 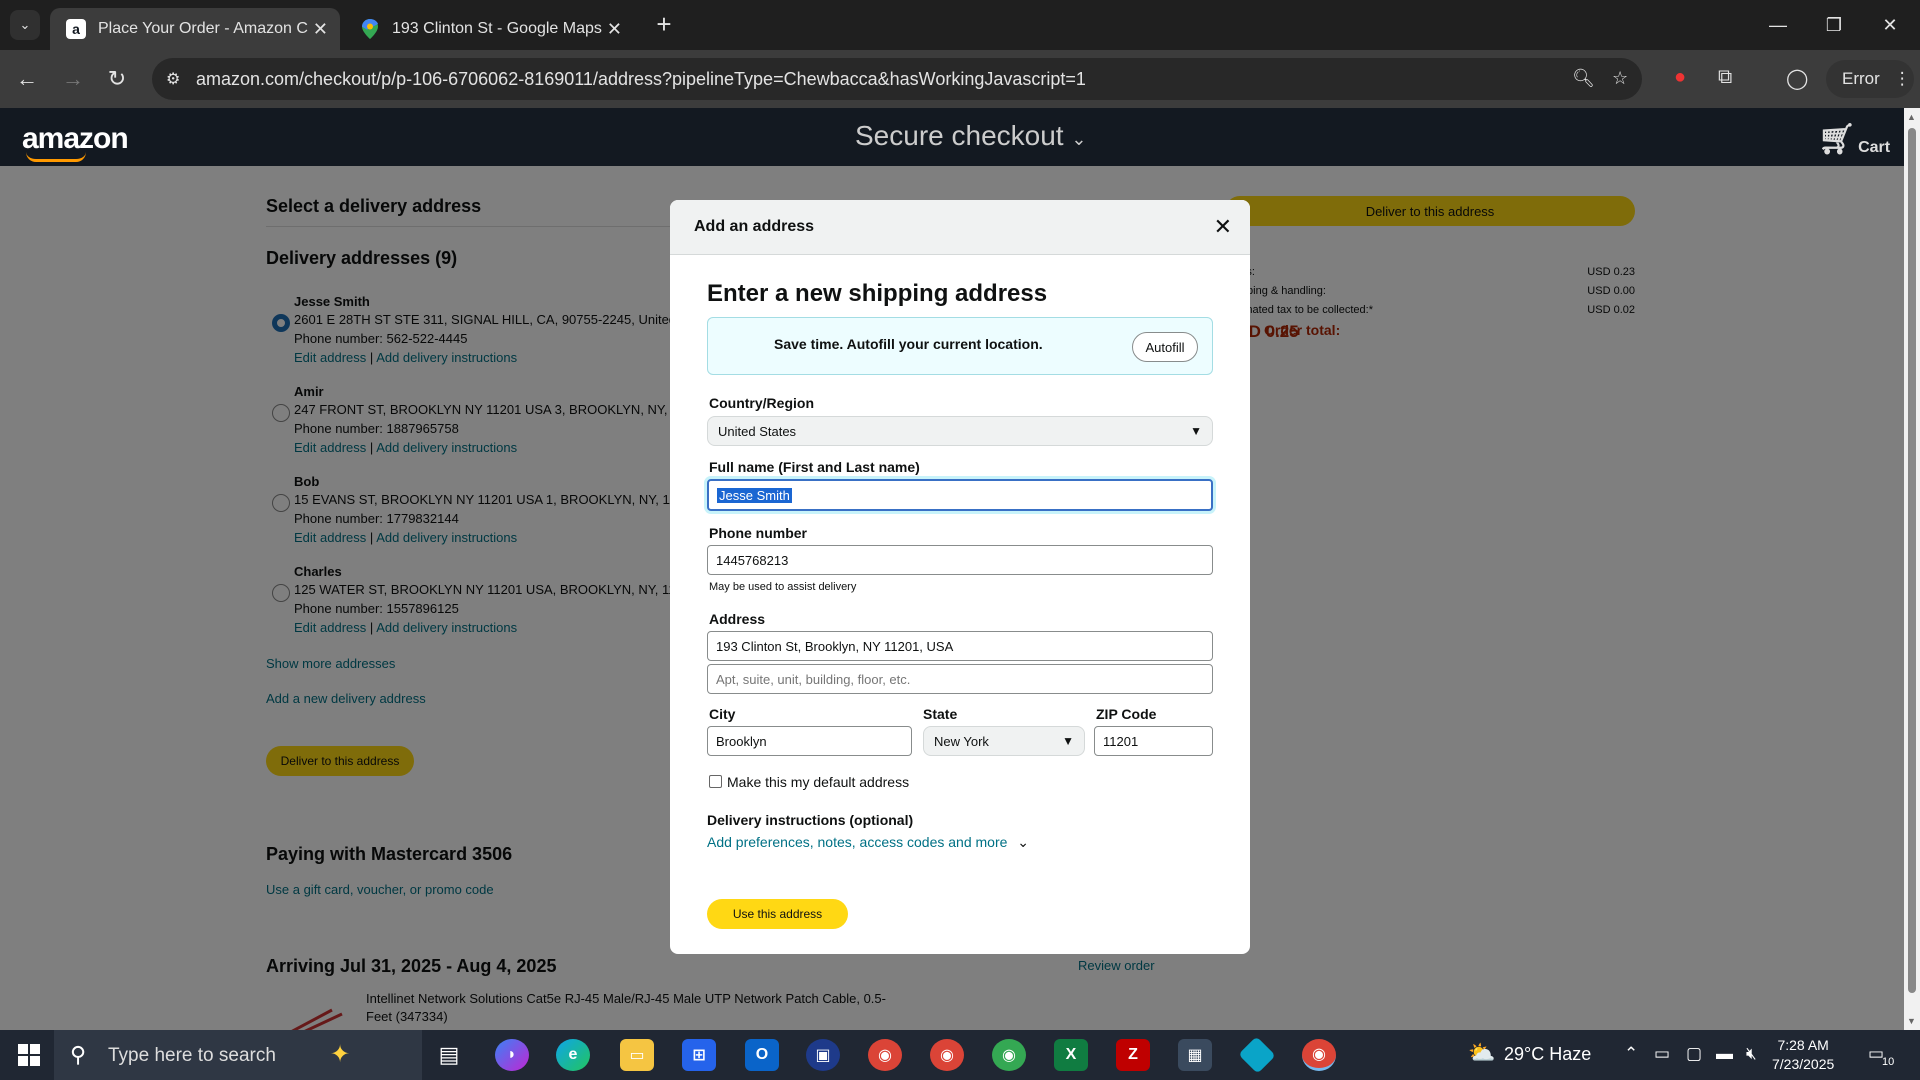 What do you see at coordinates (76, 29) in the screenshot?
I see `amazon-favicon-icon: a` at bounding box center [76, 29].